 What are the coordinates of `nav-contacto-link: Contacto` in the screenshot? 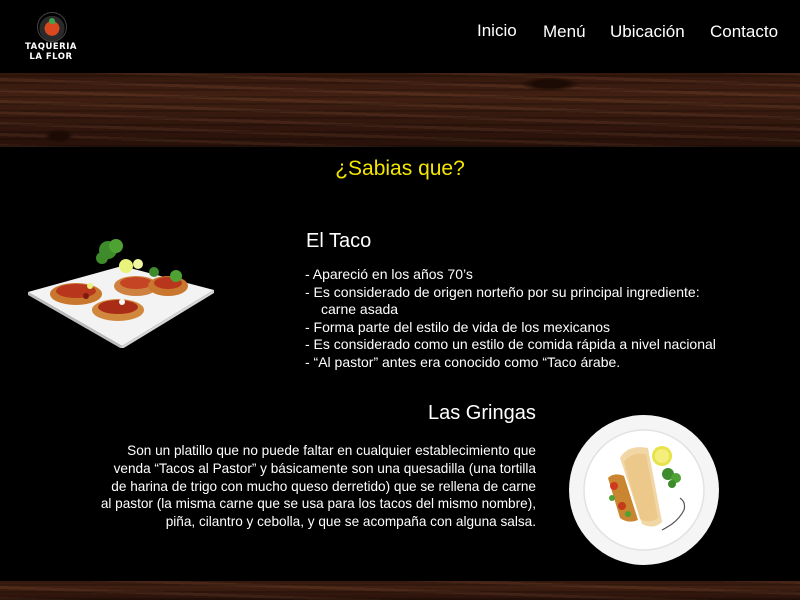 It's located at (744, 32).